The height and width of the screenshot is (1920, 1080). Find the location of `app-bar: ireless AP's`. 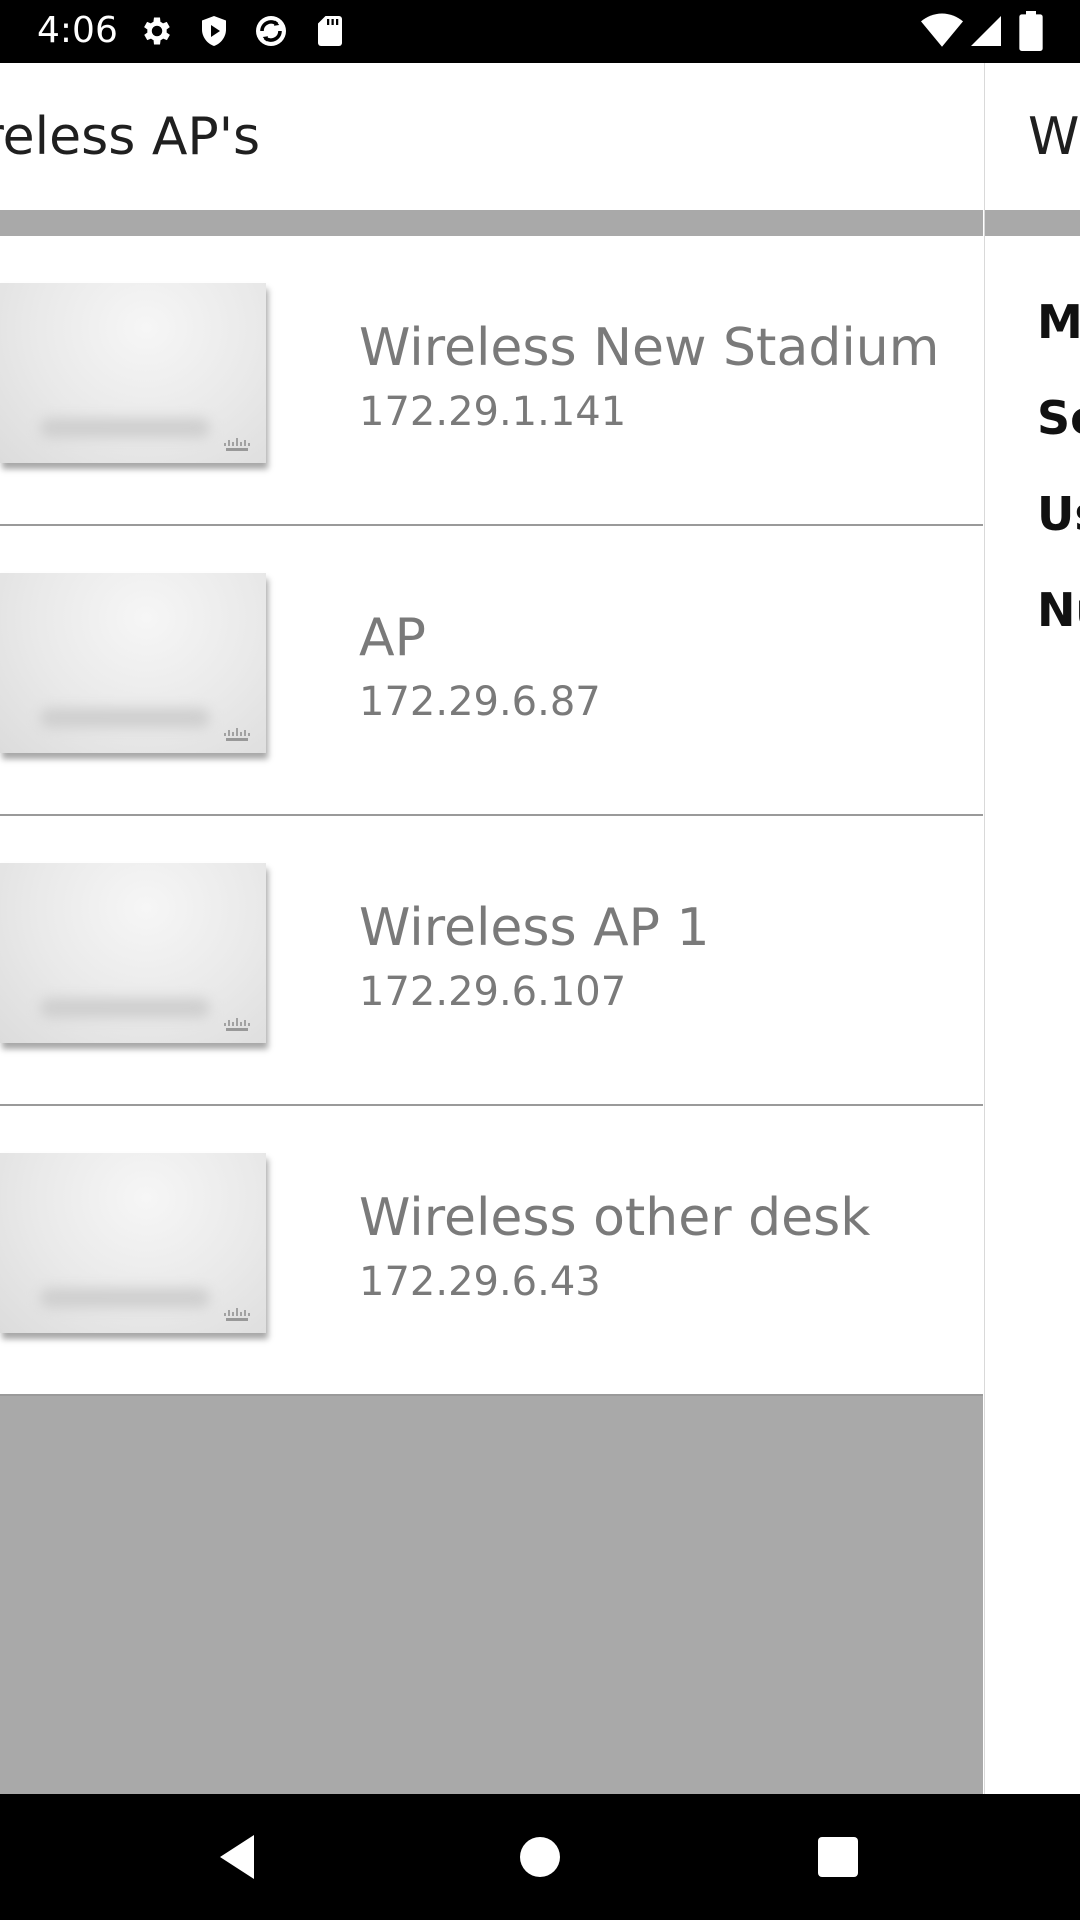

app-bar: ireless AP's is located at coordinates (491, 136).